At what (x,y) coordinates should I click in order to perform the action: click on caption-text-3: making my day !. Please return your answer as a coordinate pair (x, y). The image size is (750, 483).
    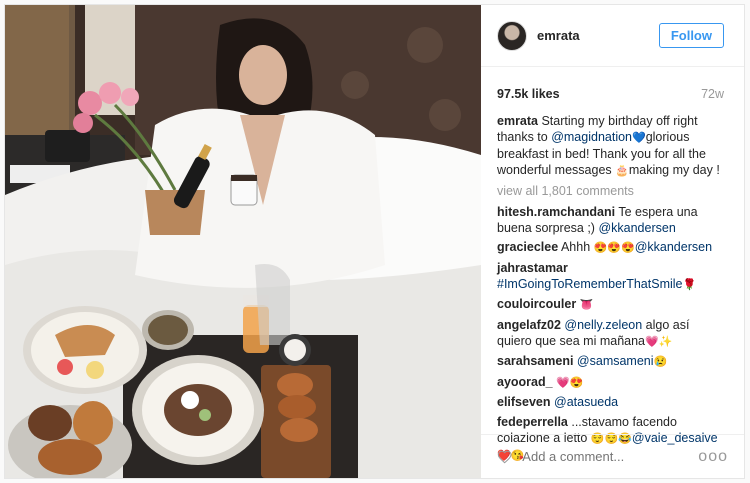
    Looking at the image, I should click on (674, 170).